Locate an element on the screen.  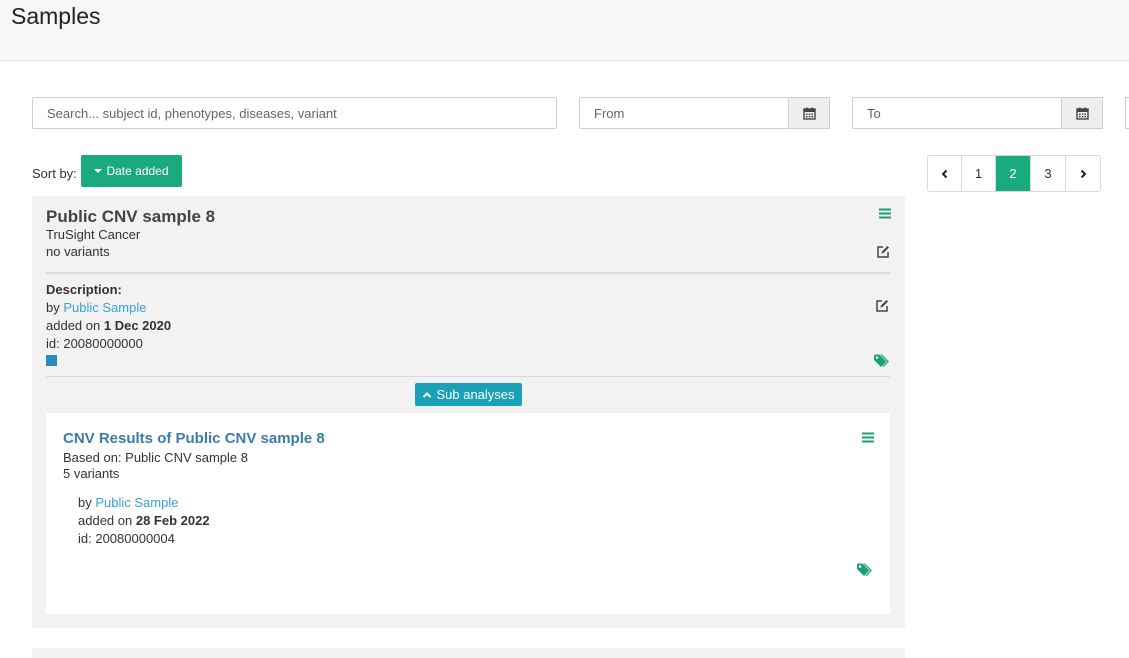
card-divider is located at coordinates (468, 273).